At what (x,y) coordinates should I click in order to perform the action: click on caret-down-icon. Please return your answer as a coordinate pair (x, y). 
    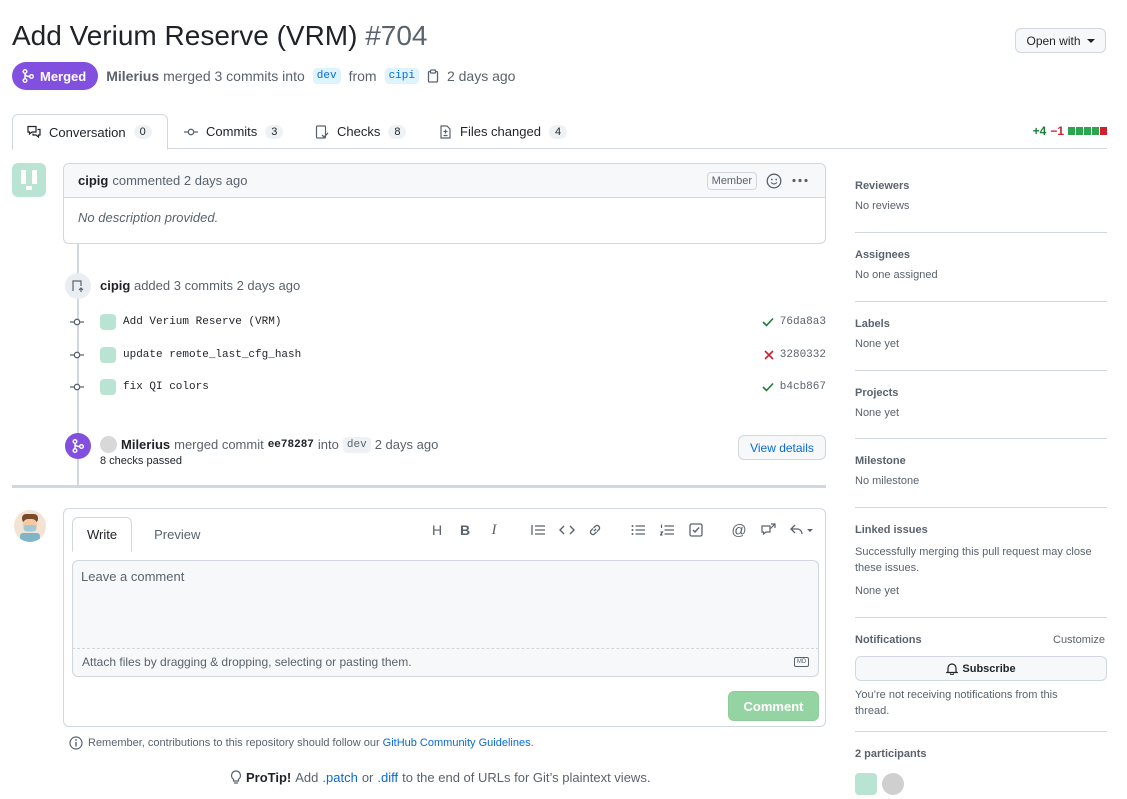
    Looking at the image, I should click on (1090, 40).